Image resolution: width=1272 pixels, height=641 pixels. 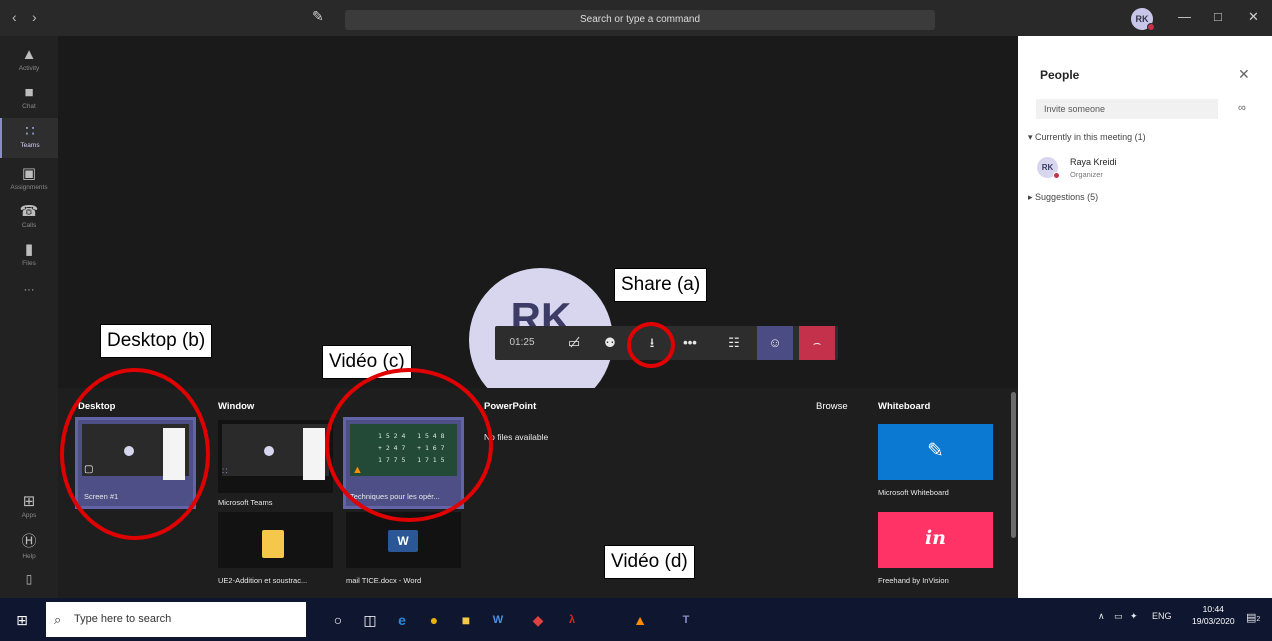 I want to click on participant-role: Organizer, so click(x=1086, y=174).